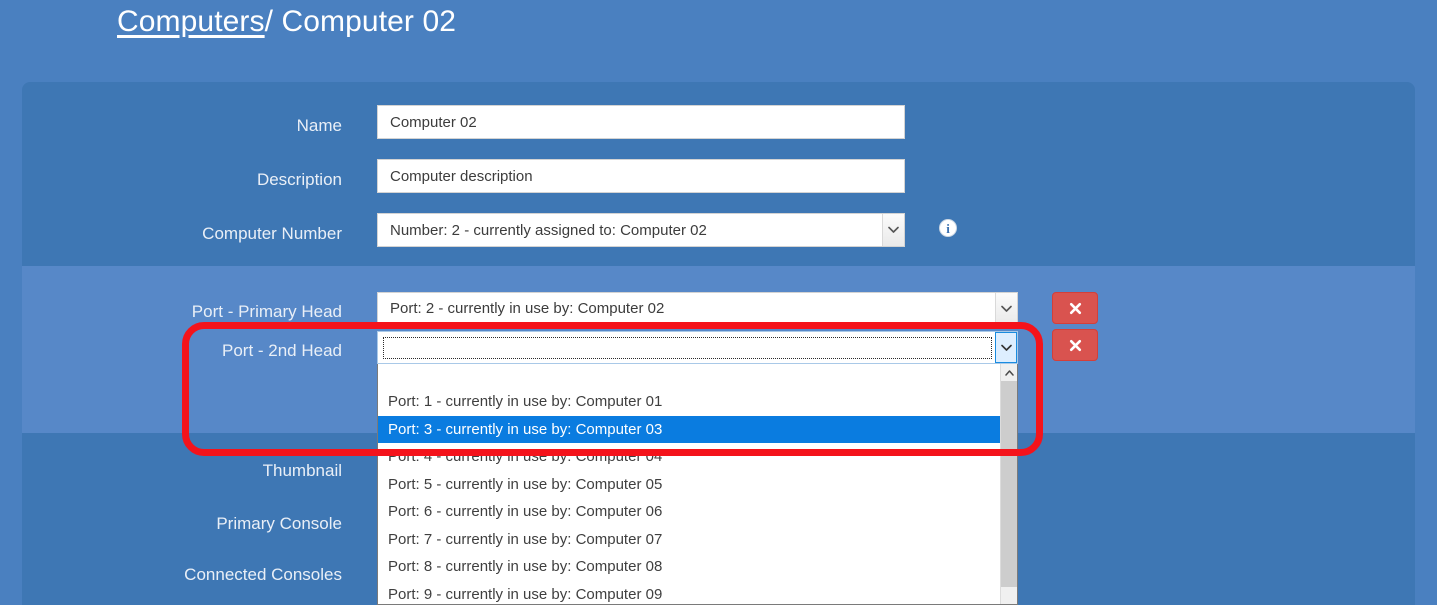  I want to click on label-description: Description, so click(299, 179).